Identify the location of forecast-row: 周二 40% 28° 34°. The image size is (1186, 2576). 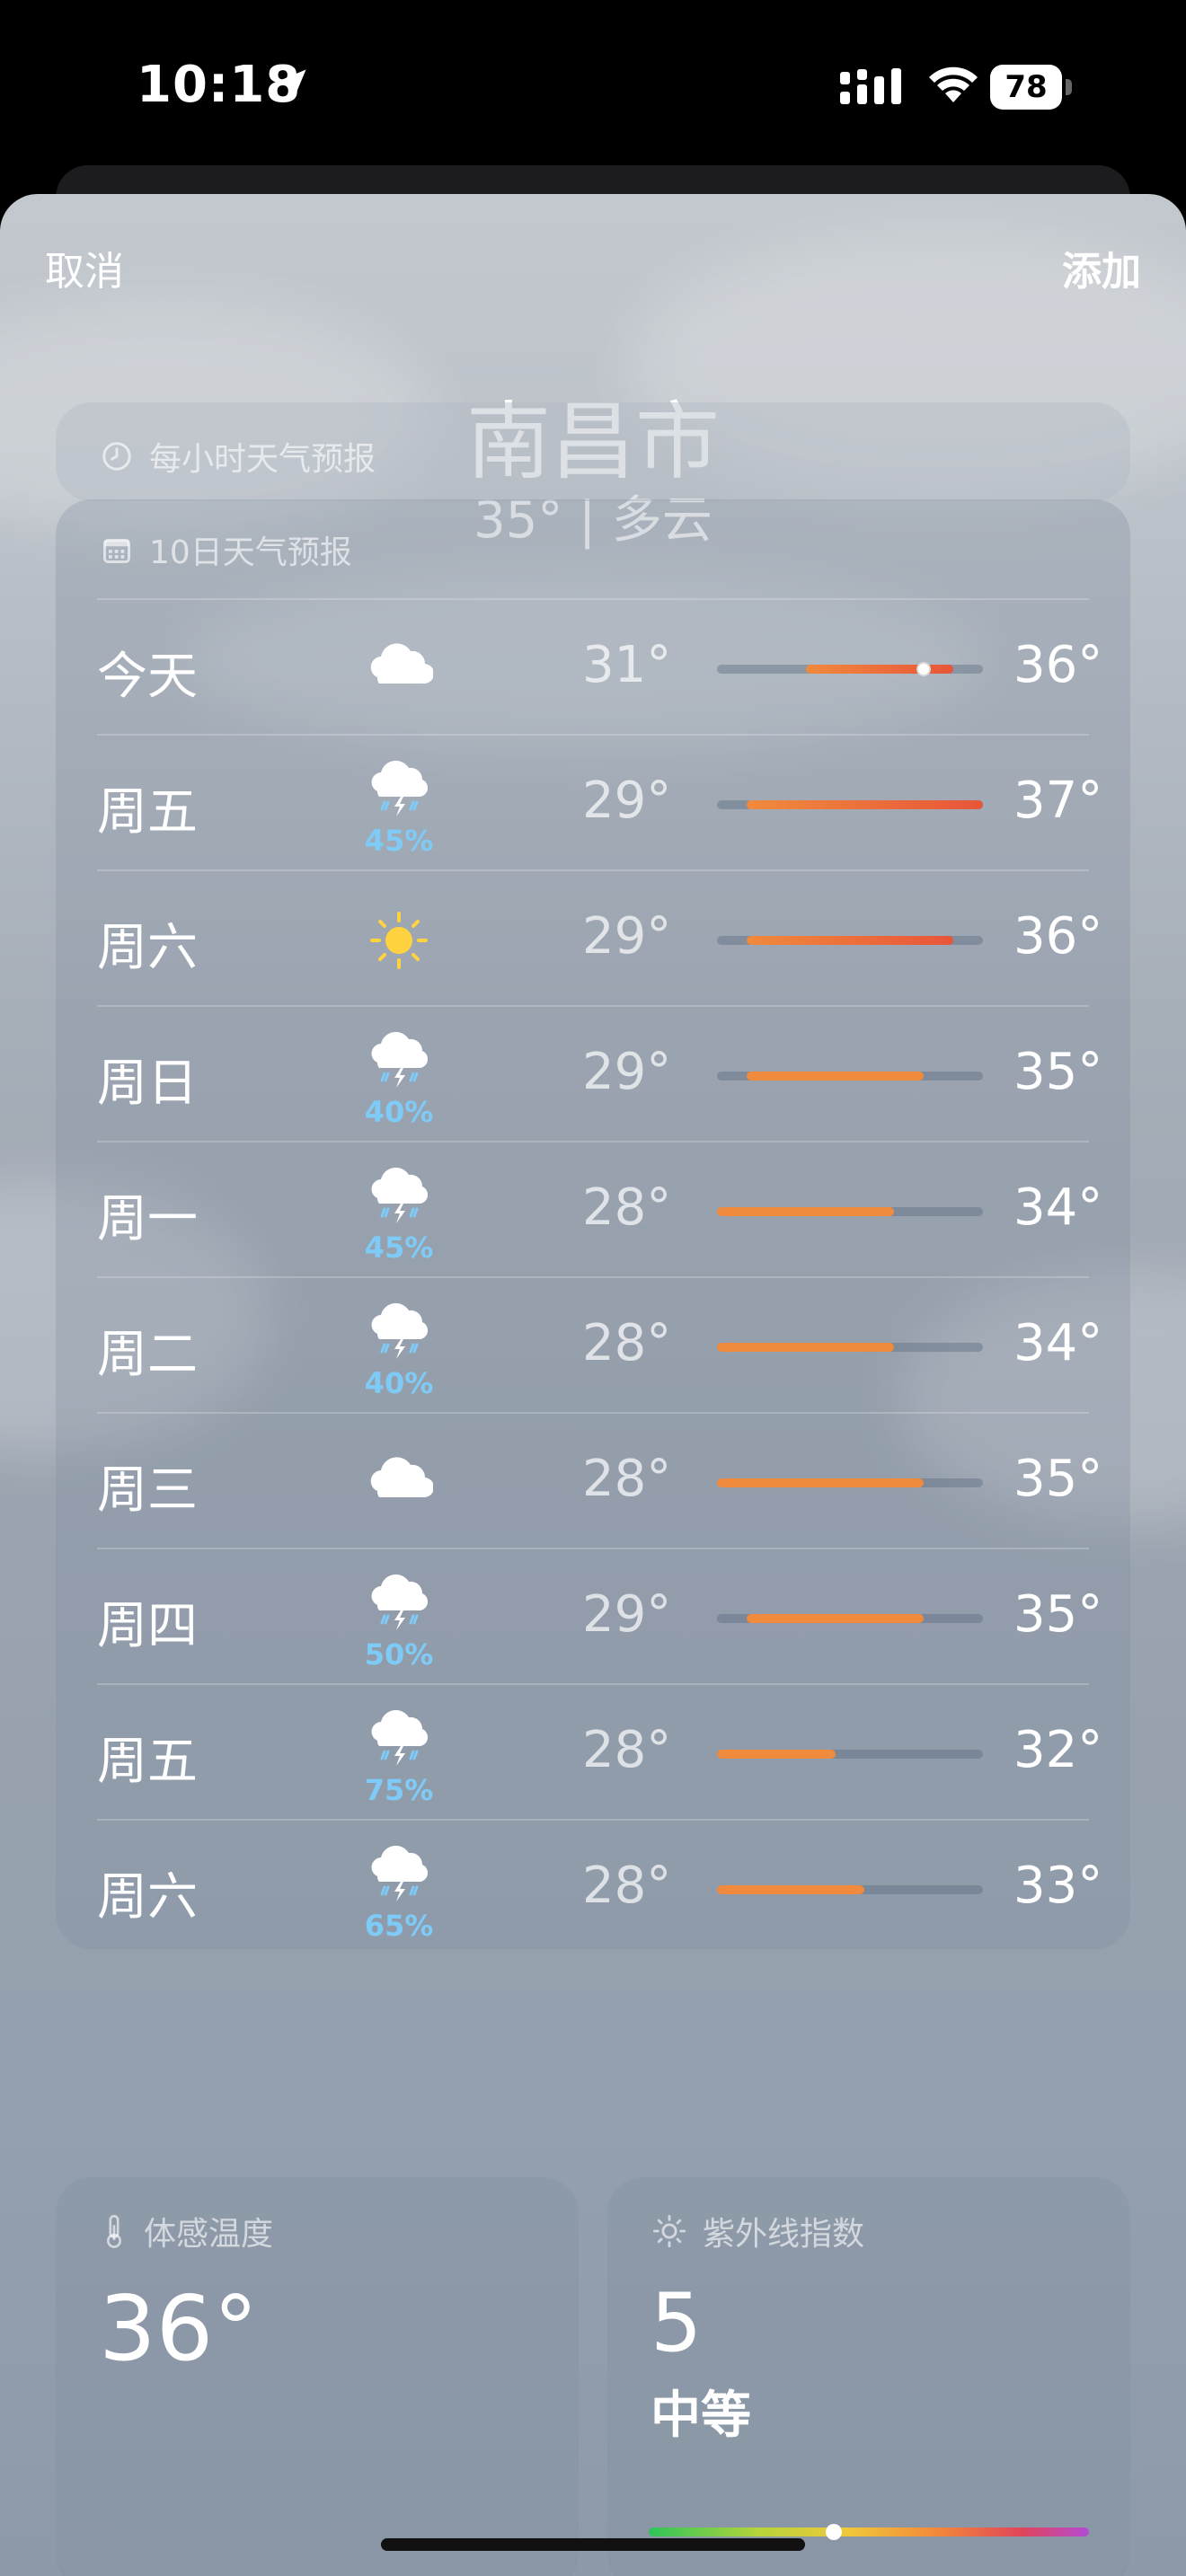
(599, 1344).